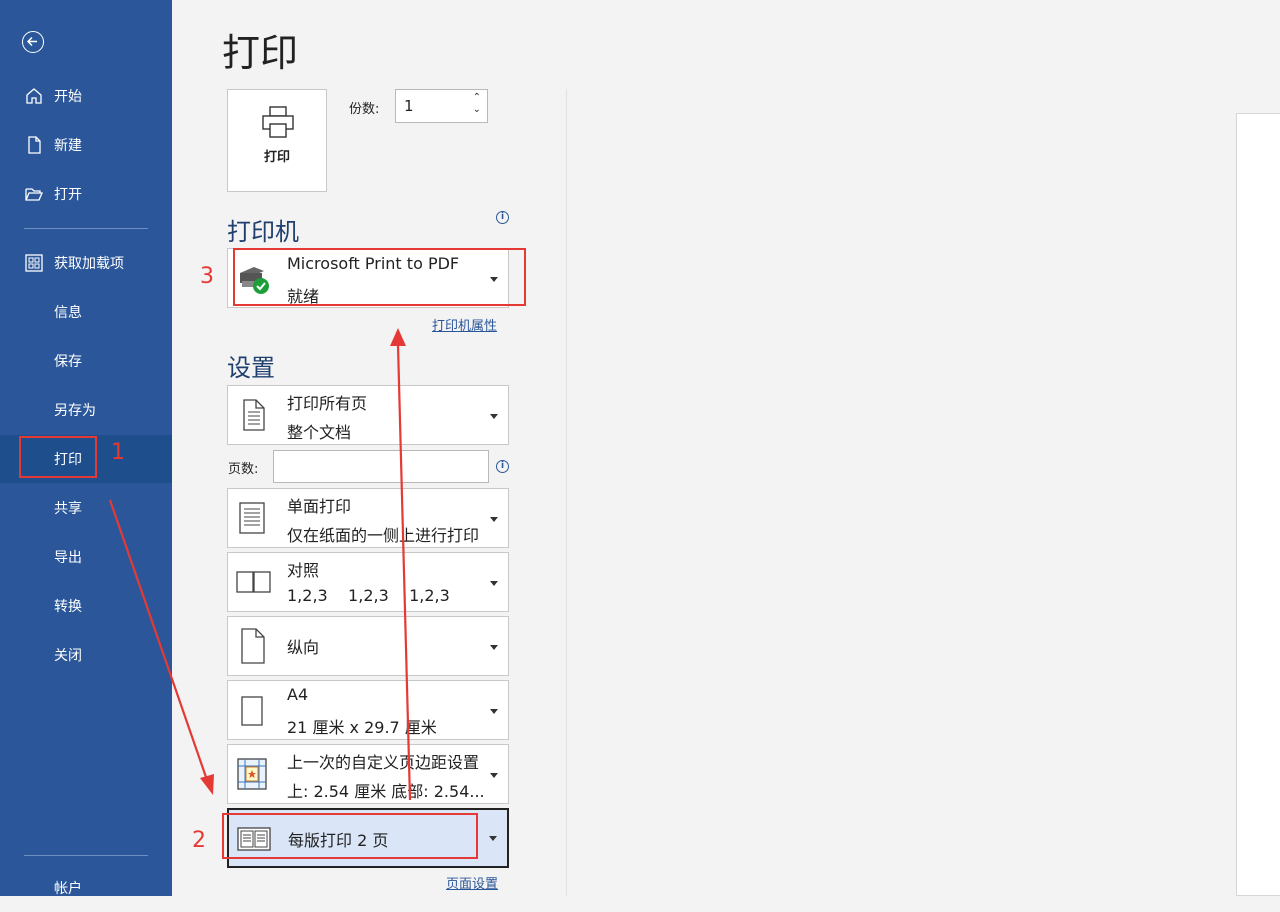 This screenshot has width=1280, height=912. What do you see at coordinates (68, 656) in the screenshot?
I see `sidebar-item-label: 关闭` at bounding box center [68, 656].